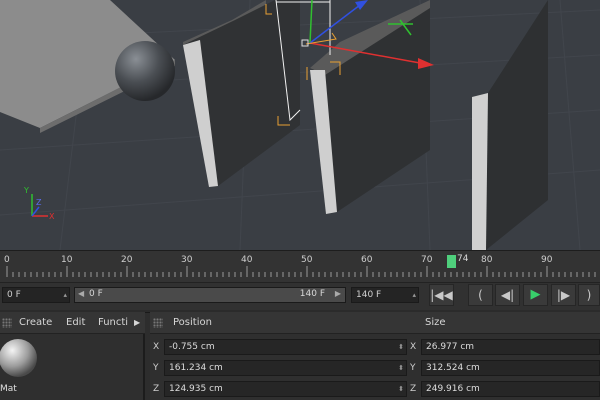 Image resolution: width=600 pixels, height=400 pixels. I want to click on size-header: Size, so click(435, 322).